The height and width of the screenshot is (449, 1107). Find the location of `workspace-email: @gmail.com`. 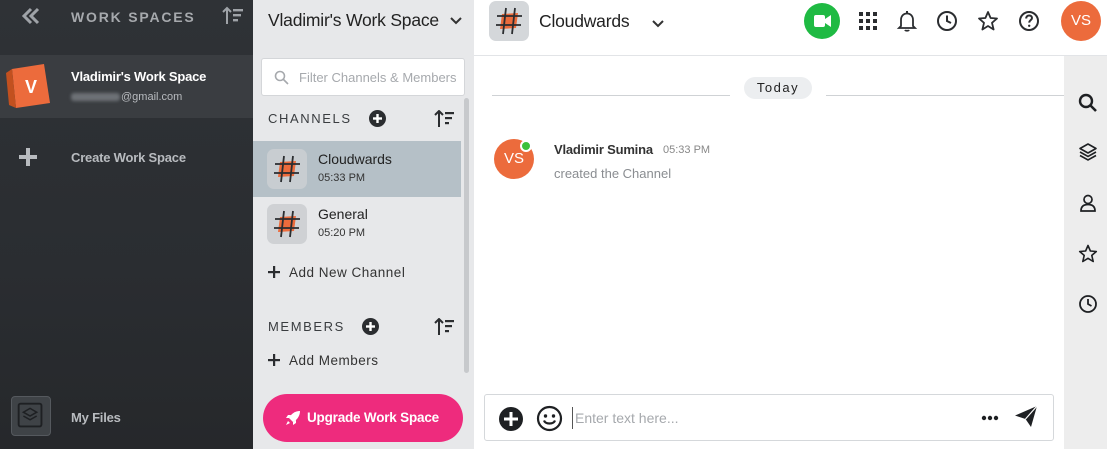

workspace-email: @gmail.com is located at coordinates (126, 97).